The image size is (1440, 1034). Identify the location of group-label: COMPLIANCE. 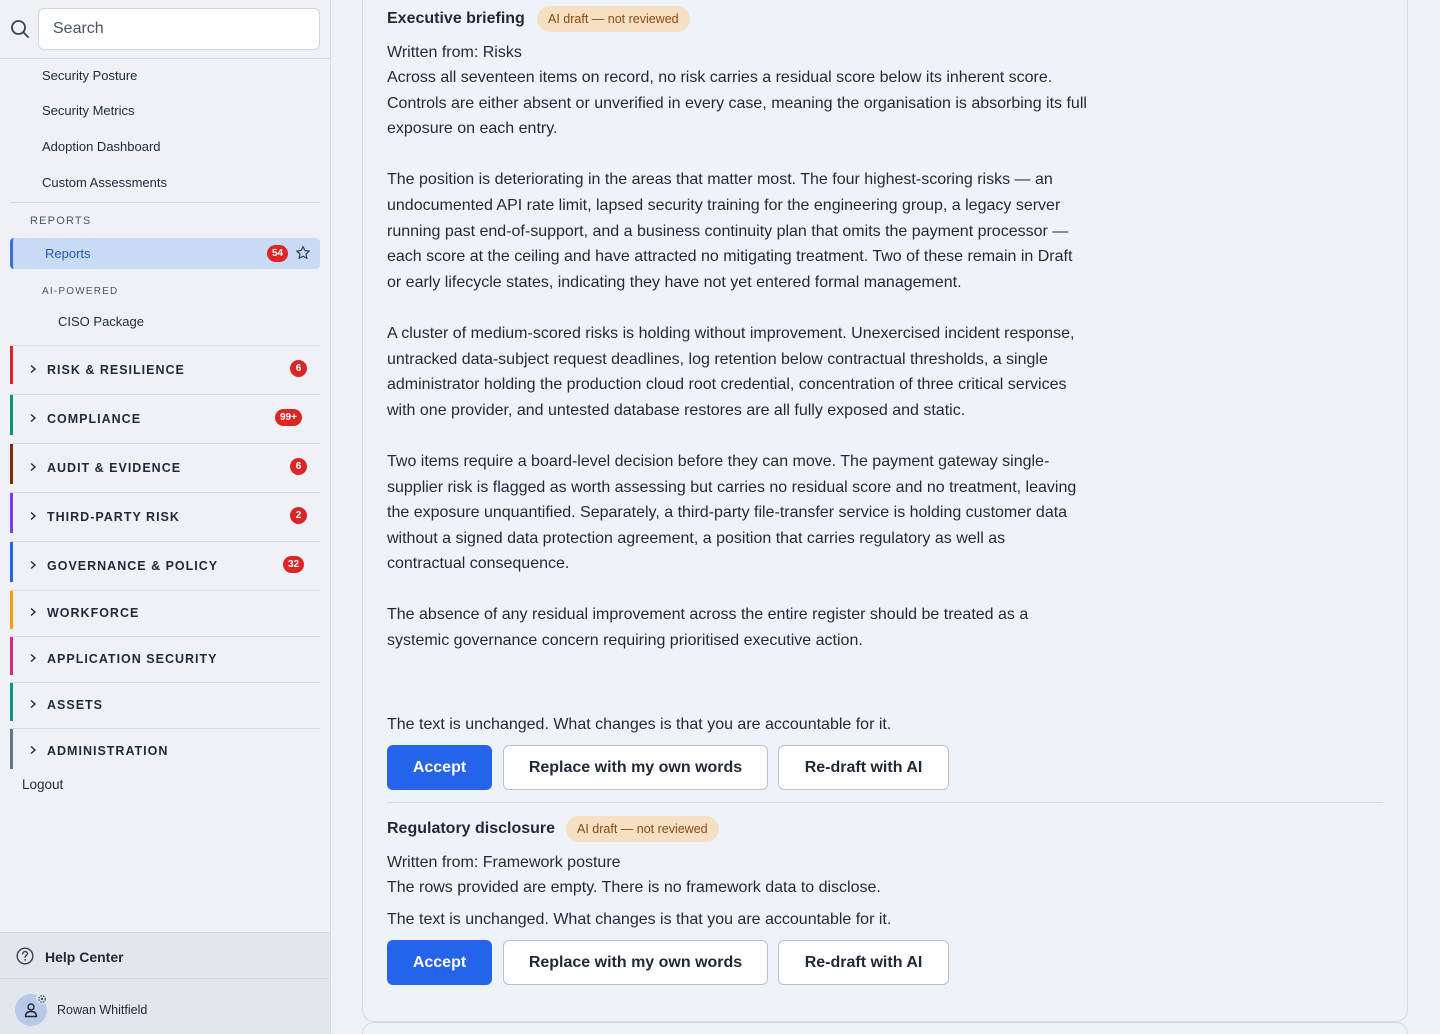
(94, 419).